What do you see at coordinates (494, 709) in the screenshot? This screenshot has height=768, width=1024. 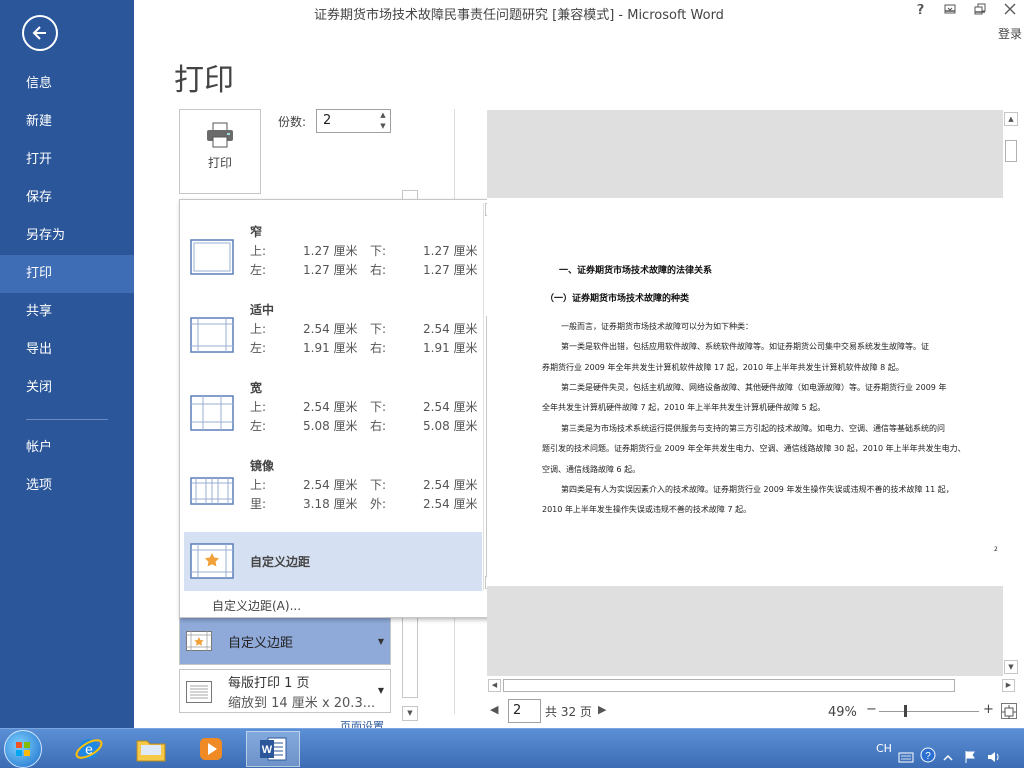 I see `previous-page-icon: ◀` at bounding box center [494, 709].